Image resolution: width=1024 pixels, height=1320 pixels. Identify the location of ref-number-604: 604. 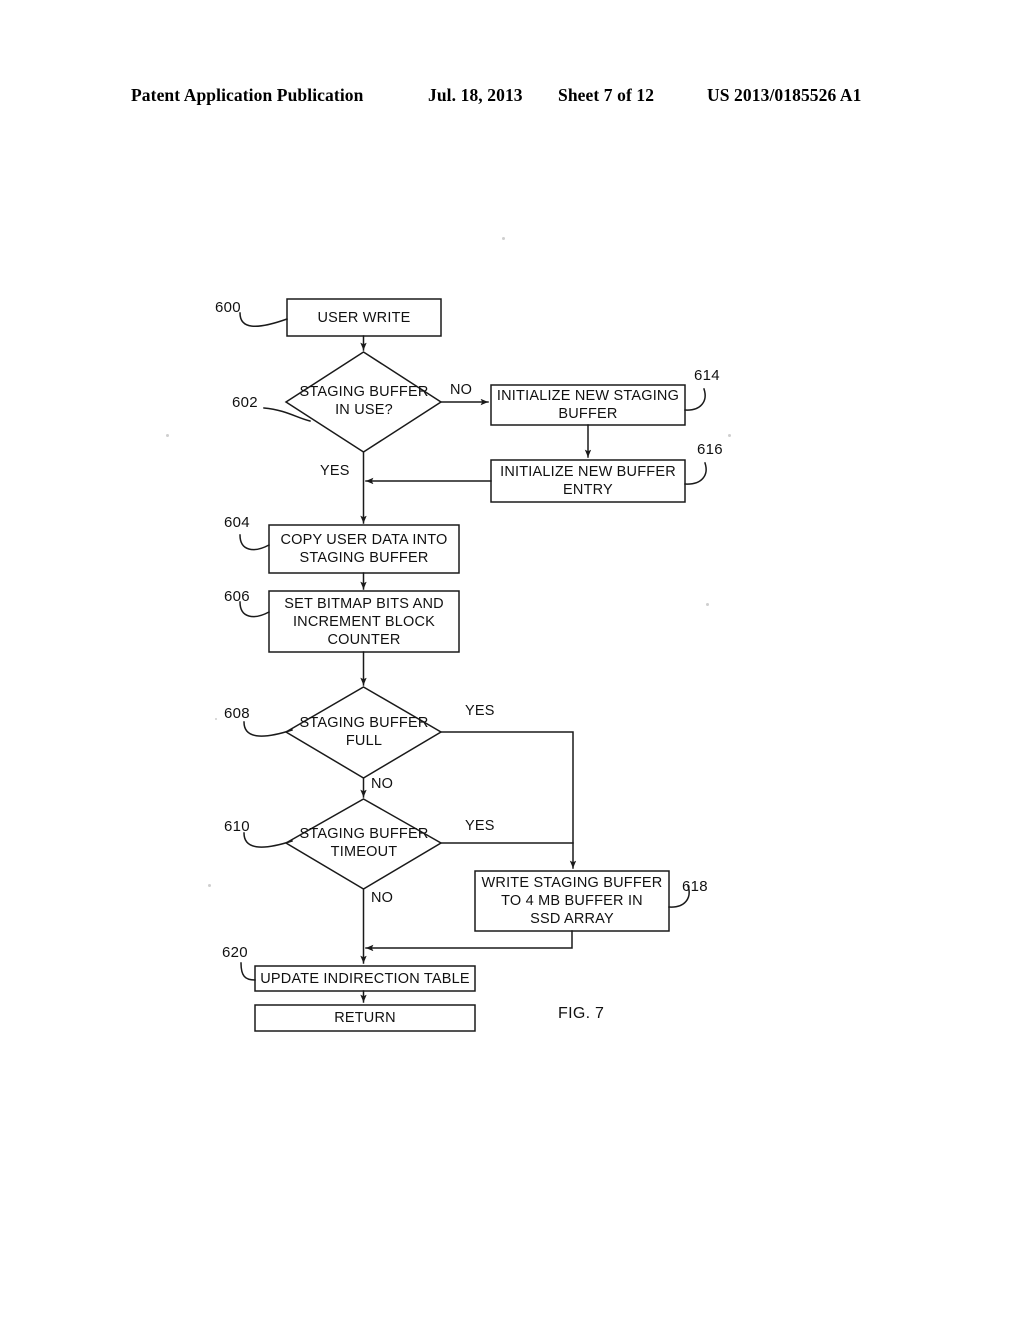
(237, 522).